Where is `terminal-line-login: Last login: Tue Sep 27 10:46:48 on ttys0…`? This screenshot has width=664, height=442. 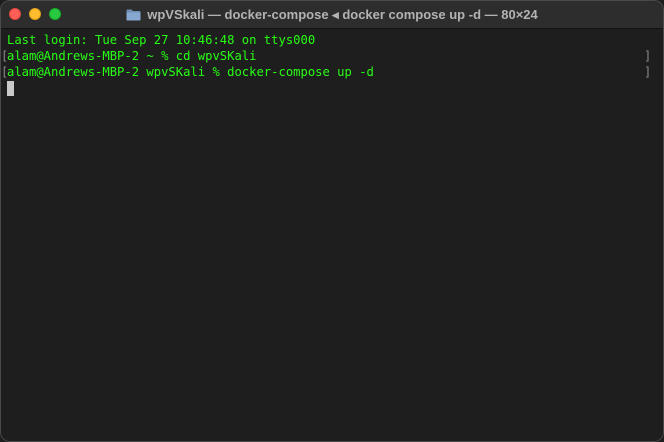
terminal-line-login: Last login: Tue Sep 27 10:46:48 on ttys0… is located at coordinates (332, 40).